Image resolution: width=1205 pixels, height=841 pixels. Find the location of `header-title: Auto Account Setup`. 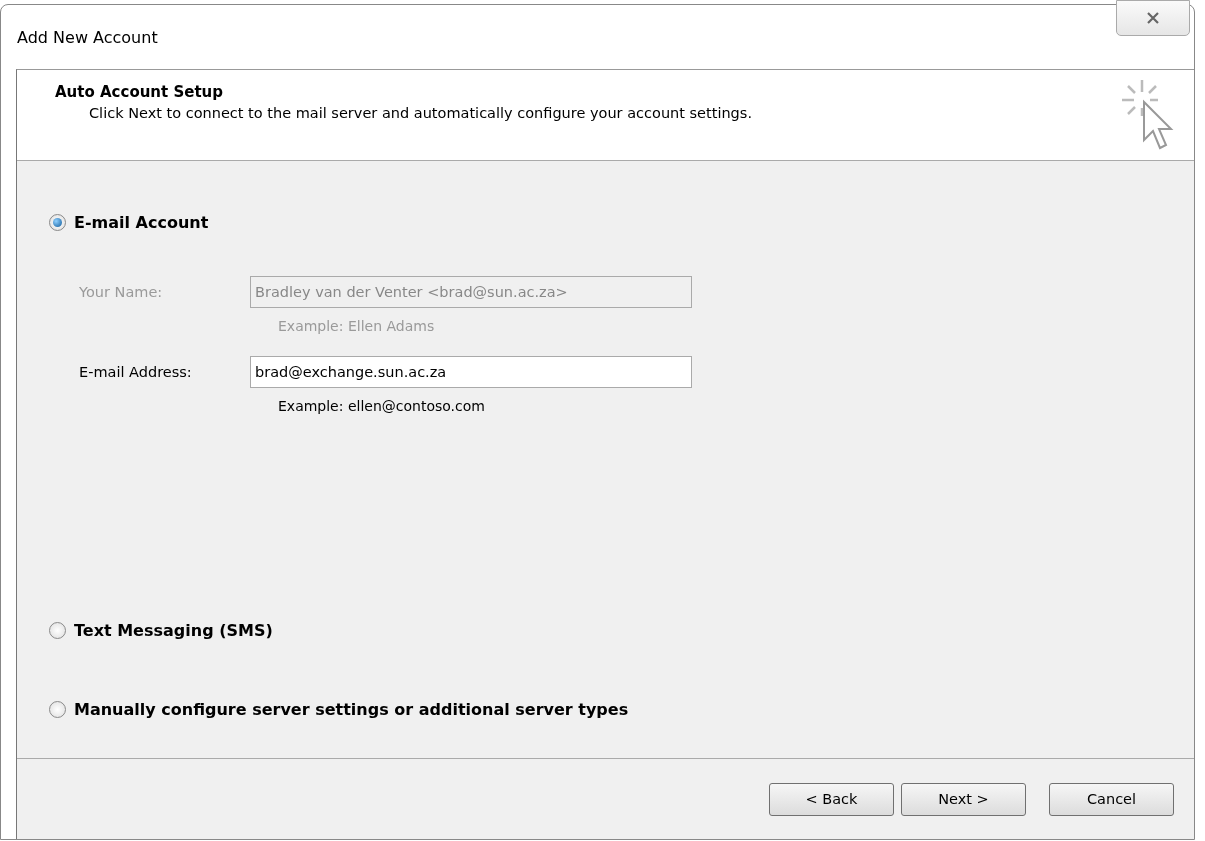

header-title: Auto Account Setup is located at coordinates (139, 92).